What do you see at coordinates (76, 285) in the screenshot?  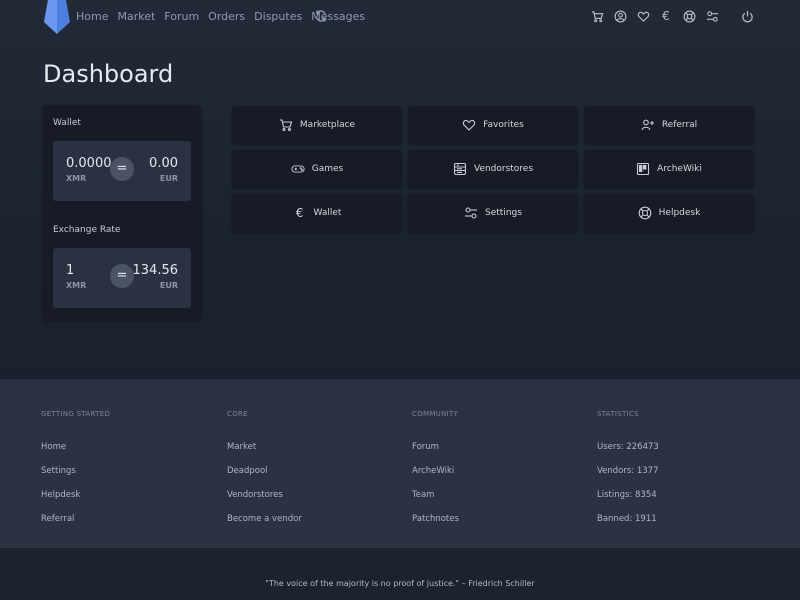 I see `rate-xmr-currency: XMR` at bounding box center [76, 285].